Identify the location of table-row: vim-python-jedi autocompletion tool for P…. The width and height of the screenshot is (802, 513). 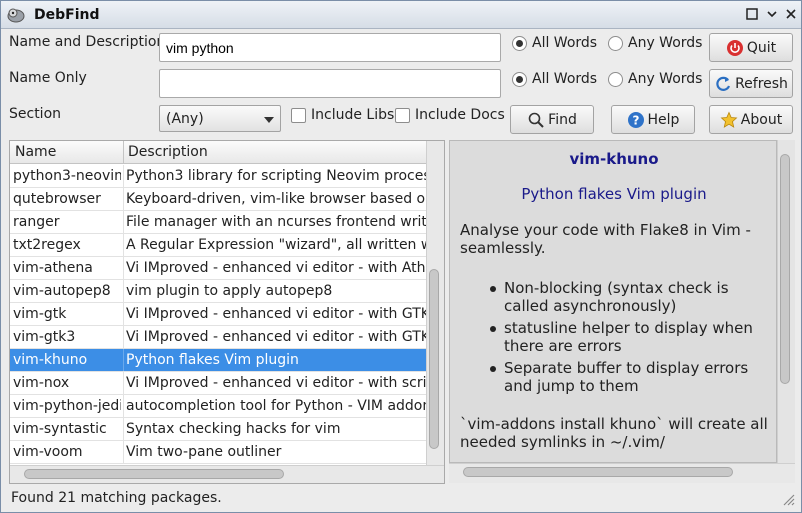
(218, 406).